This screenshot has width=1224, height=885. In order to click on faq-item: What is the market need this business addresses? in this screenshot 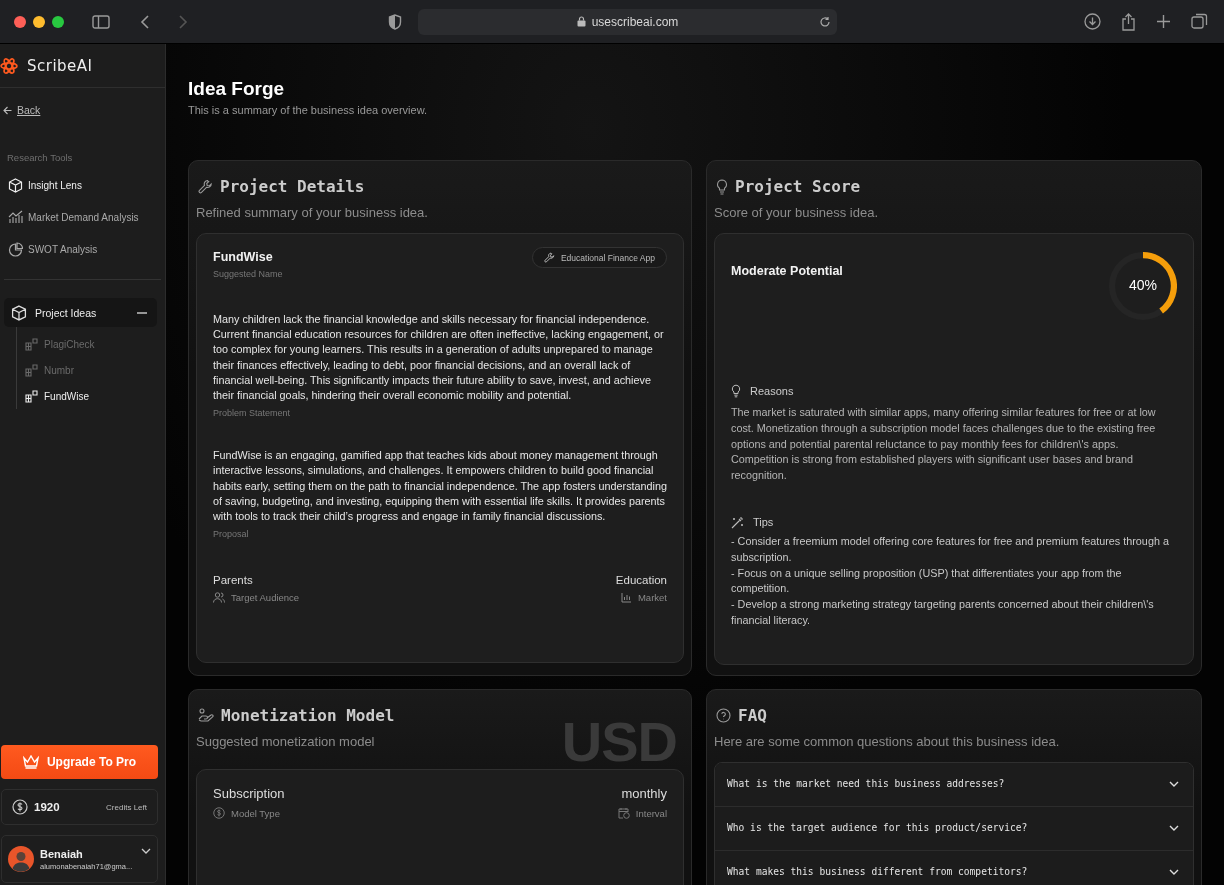, I will do `click(954, 785)`.